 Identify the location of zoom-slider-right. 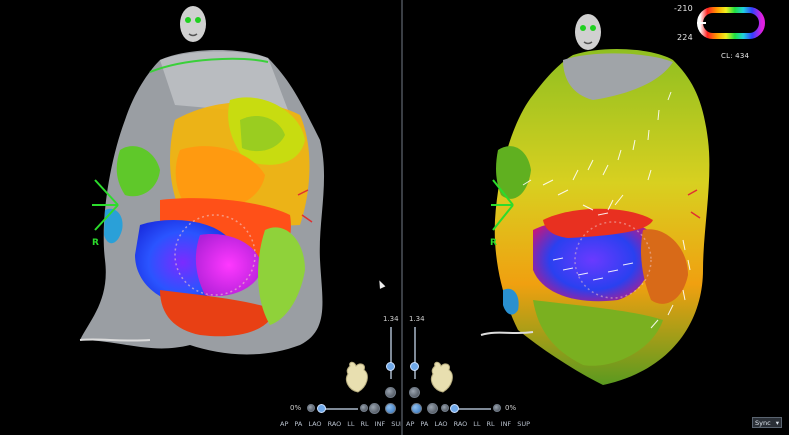
(415, 353).